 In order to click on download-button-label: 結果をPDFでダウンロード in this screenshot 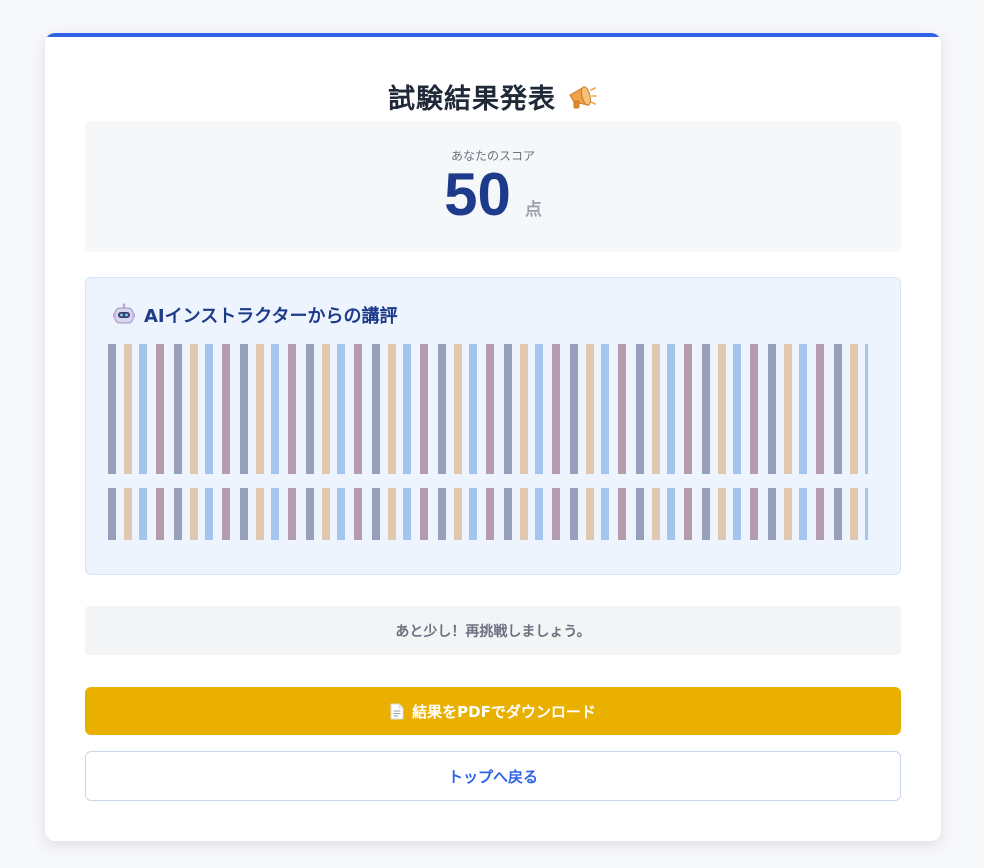, I will do `click(504, 711)`.